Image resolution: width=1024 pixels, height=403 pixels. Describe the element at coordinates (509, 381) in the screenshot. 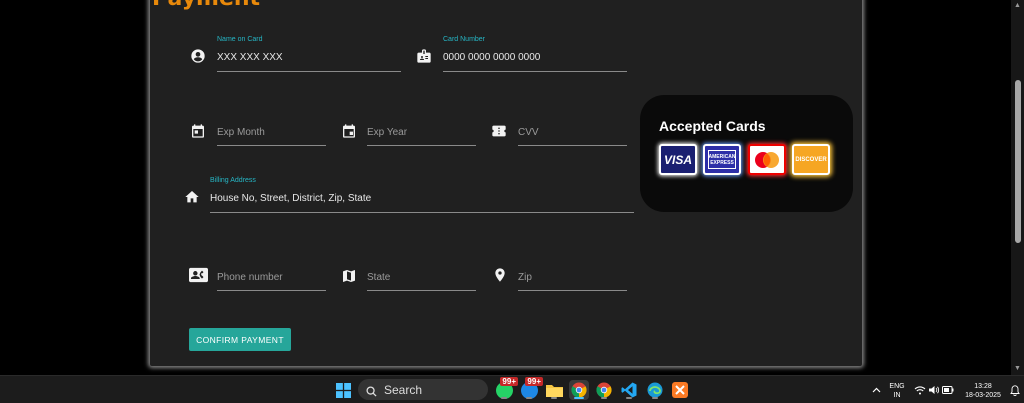

I see `whatsapp-badge: 99+` at that location.